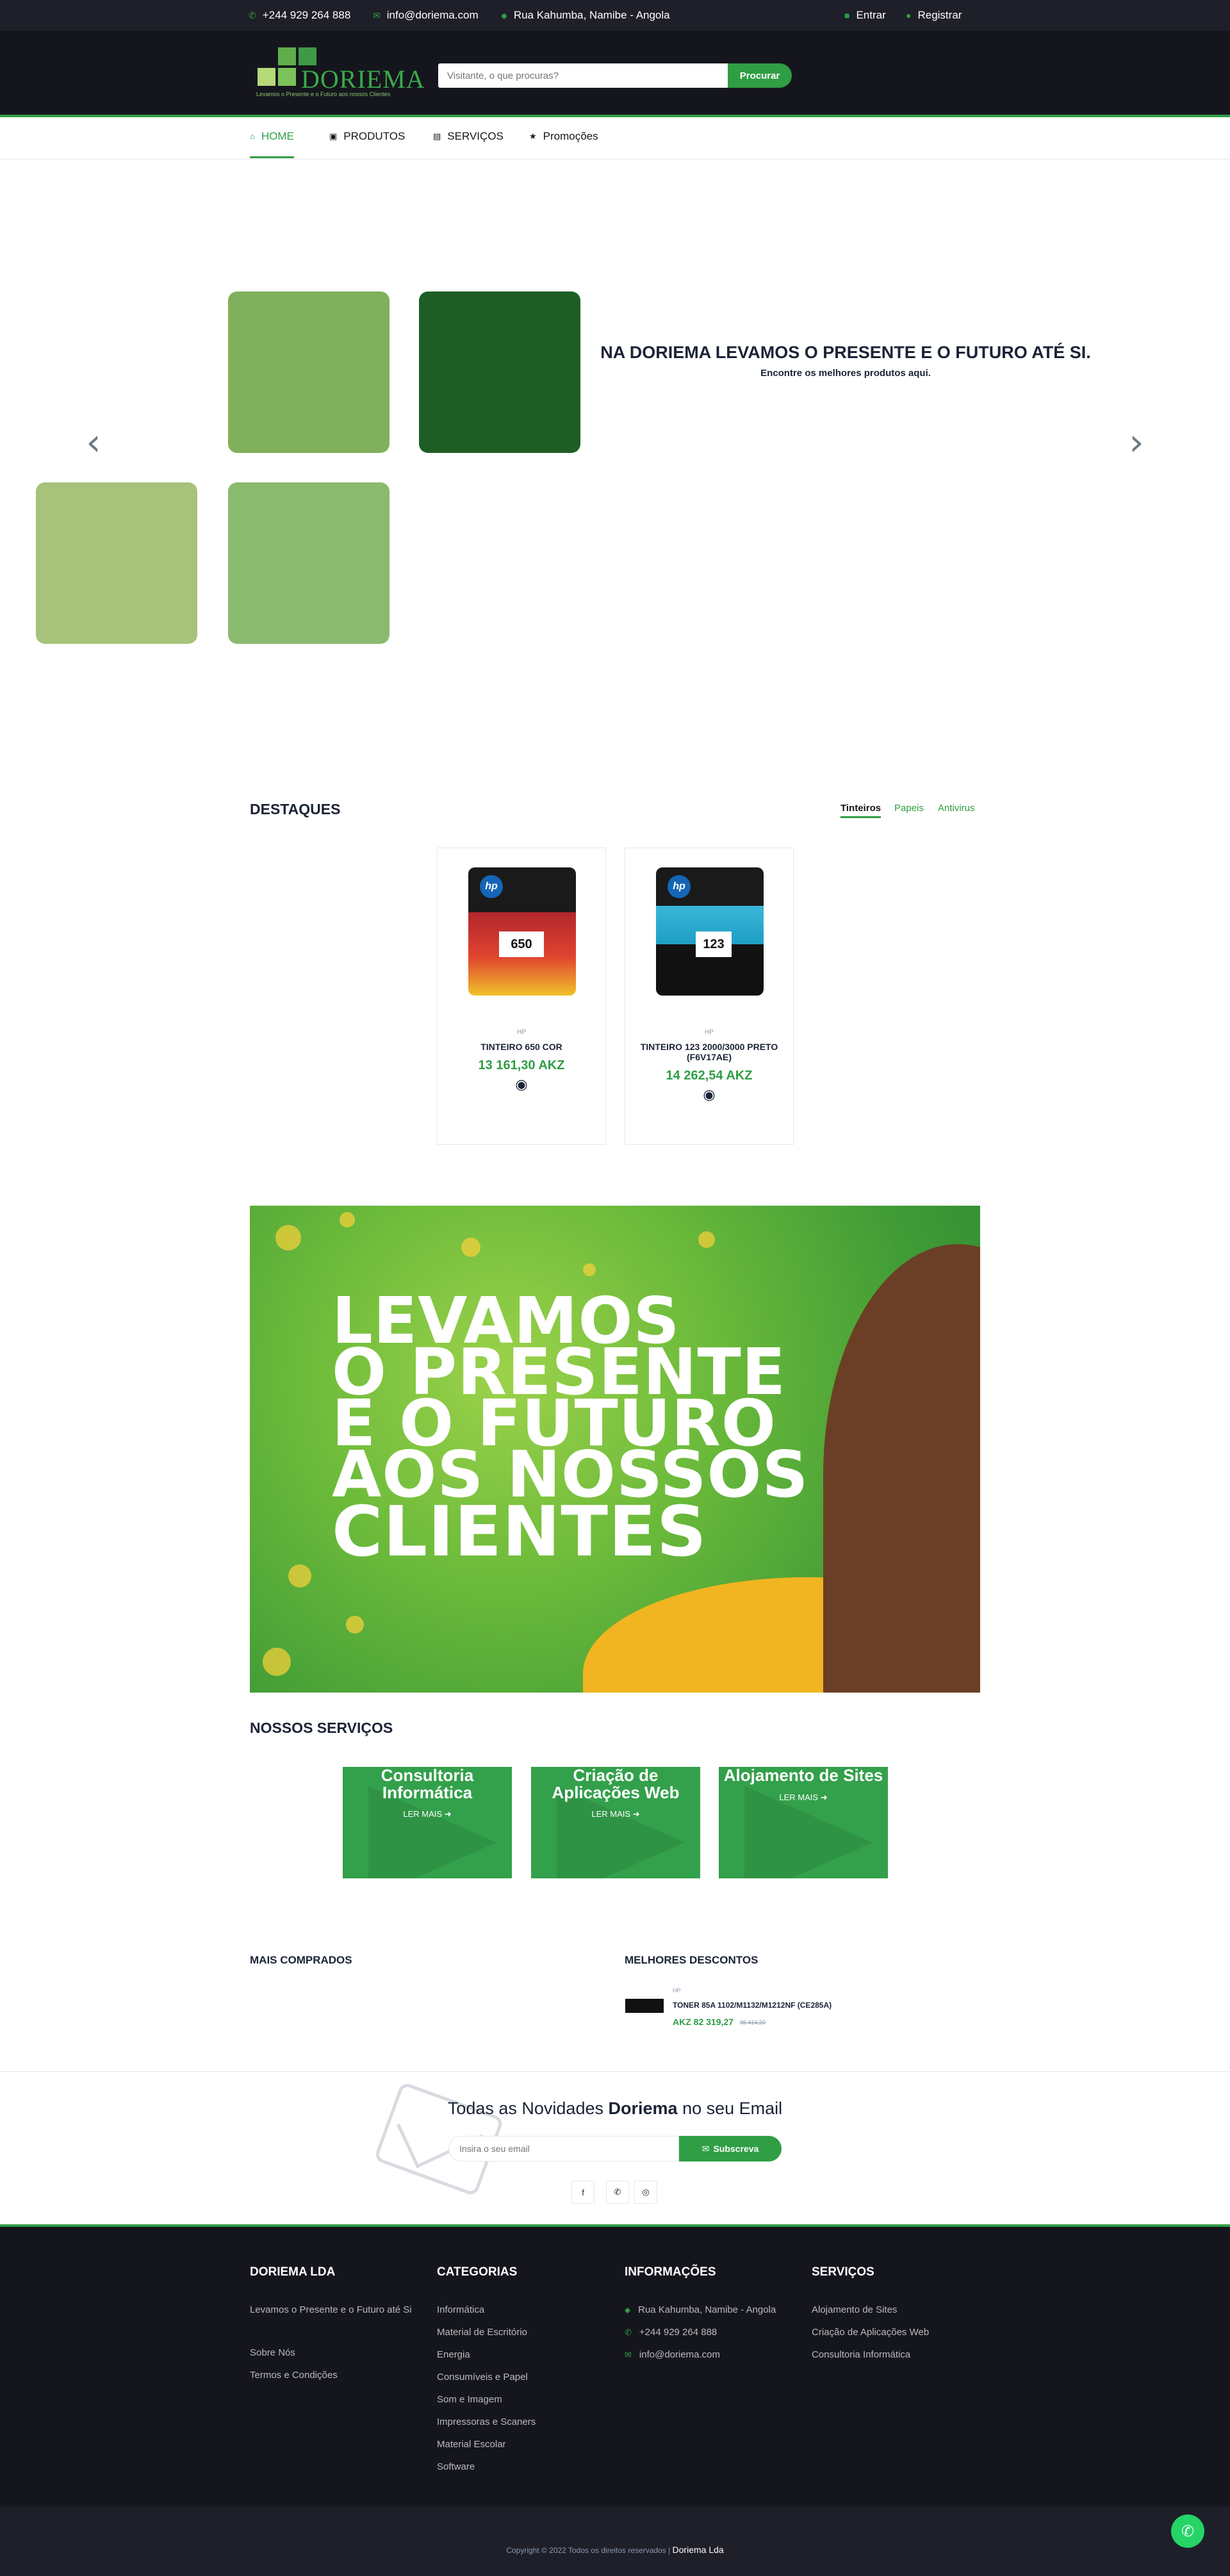 The height and width of the screenshot is (2576, 1230). Describe the element at coordinates (331, 2353) in the screenshot. I see `footer-link: Sobre Nós` at that location.